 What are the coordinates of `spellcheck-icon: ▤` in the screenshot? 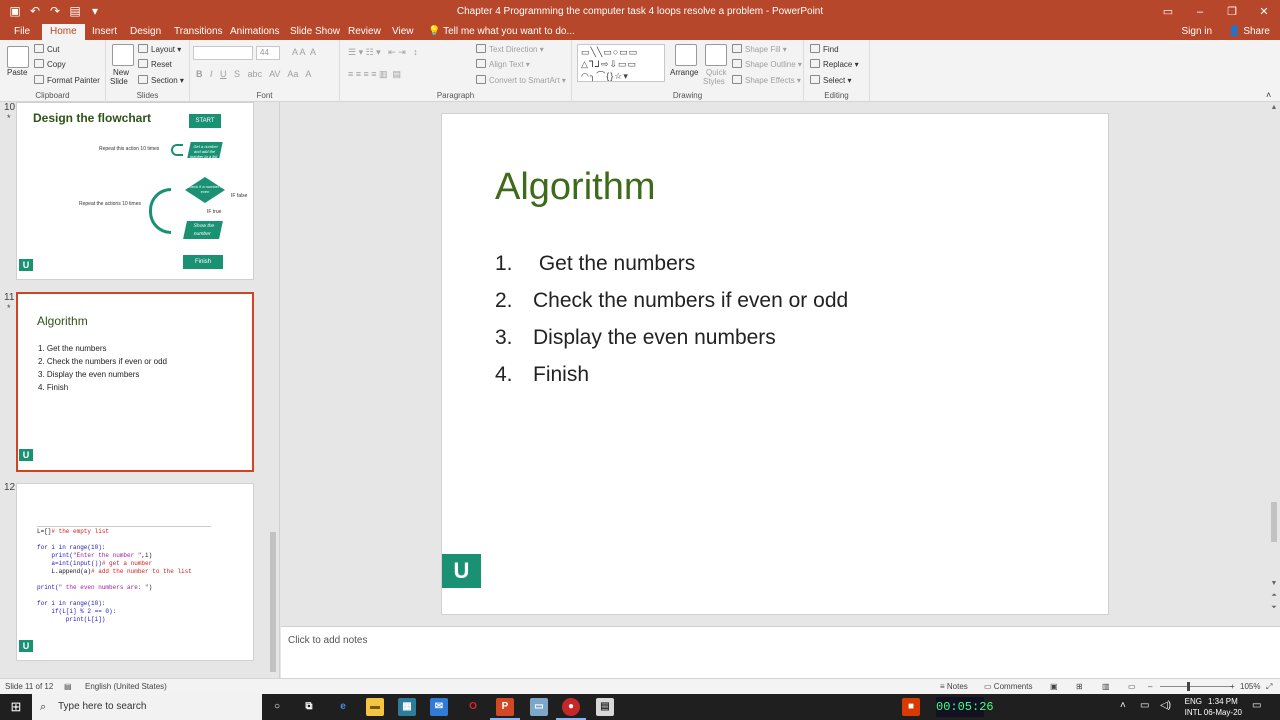 It's located at (68, 686).